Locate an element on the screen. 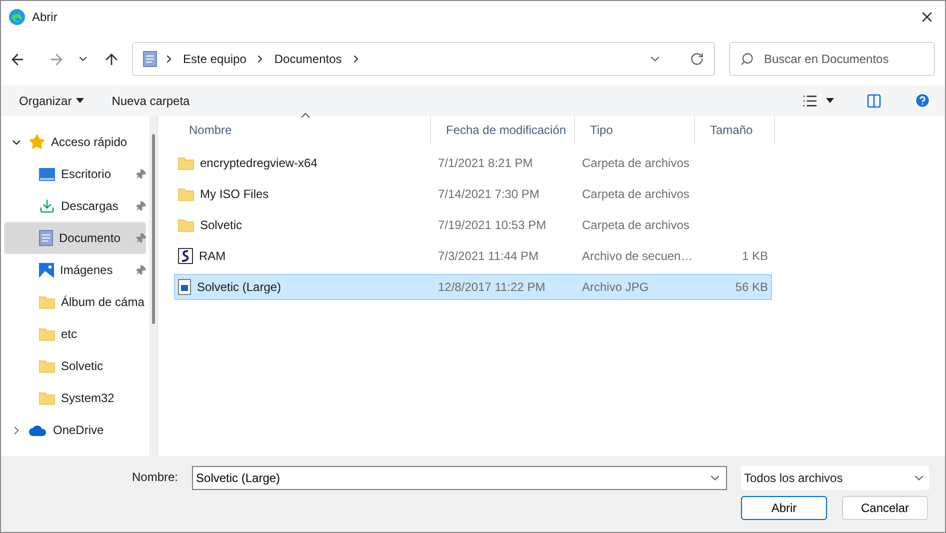 The width and height of the screenshot is (946, 533). date-cell-text: 7/1/2021 8:21 PM is located at coordinates (485, 163).